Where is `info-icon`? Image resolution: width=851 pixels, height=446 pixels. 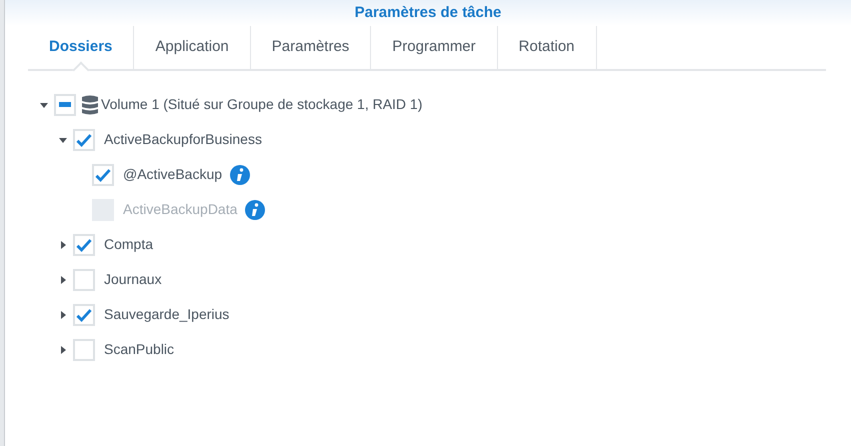 info-icon is located at coordinates (240, 174).